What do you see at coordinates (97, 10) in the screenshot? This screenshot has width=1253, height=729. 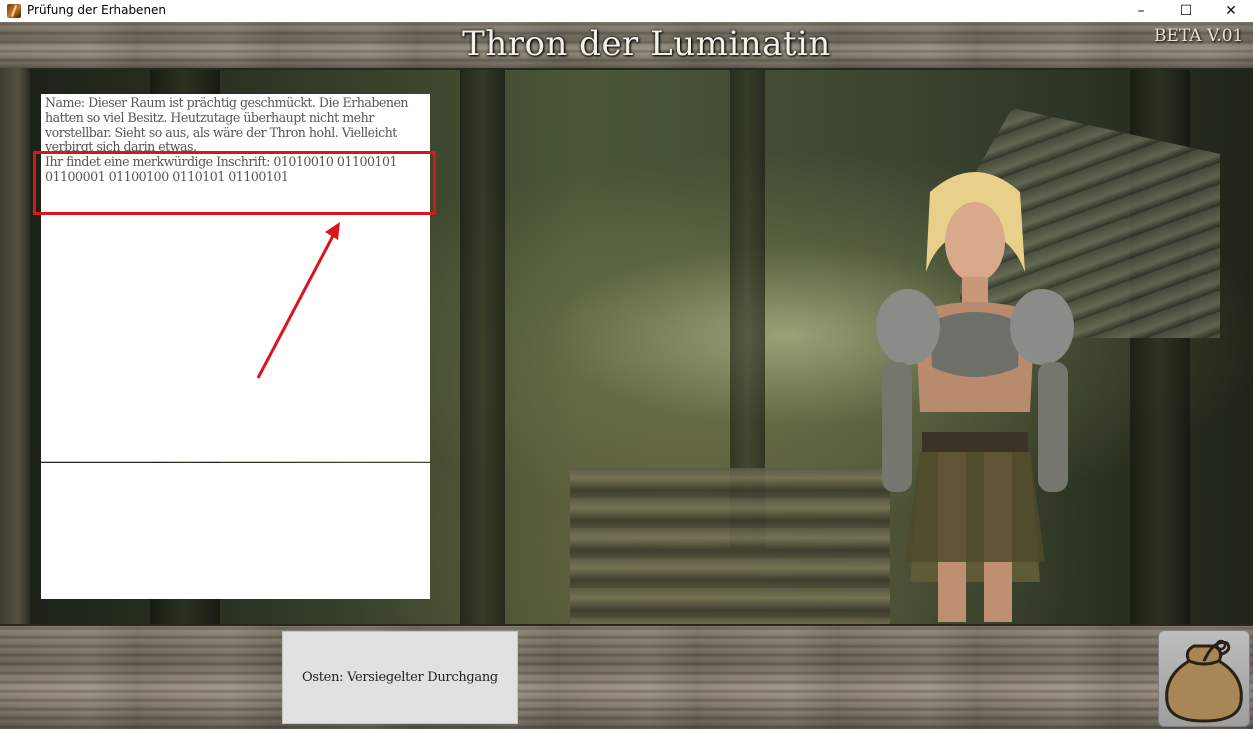 I see `window-title: Prüfung der Erhabenen` at bounding box center [97, 10].